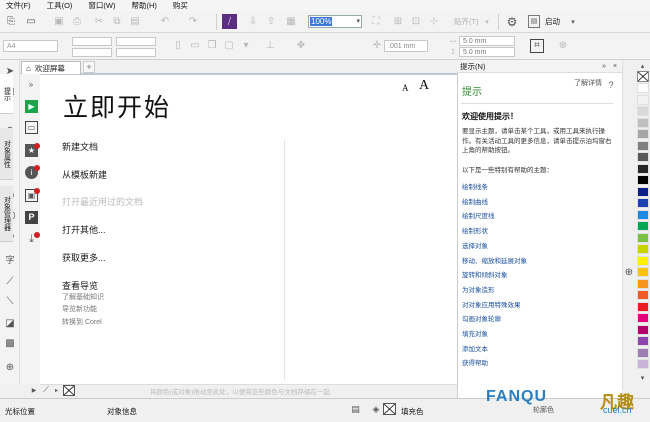 This screenshot has width=650, height=422. What do you see at coordinates (615, 66) in the screenshot?
I see `close-icon: ×` at bounding box center [615, 66].